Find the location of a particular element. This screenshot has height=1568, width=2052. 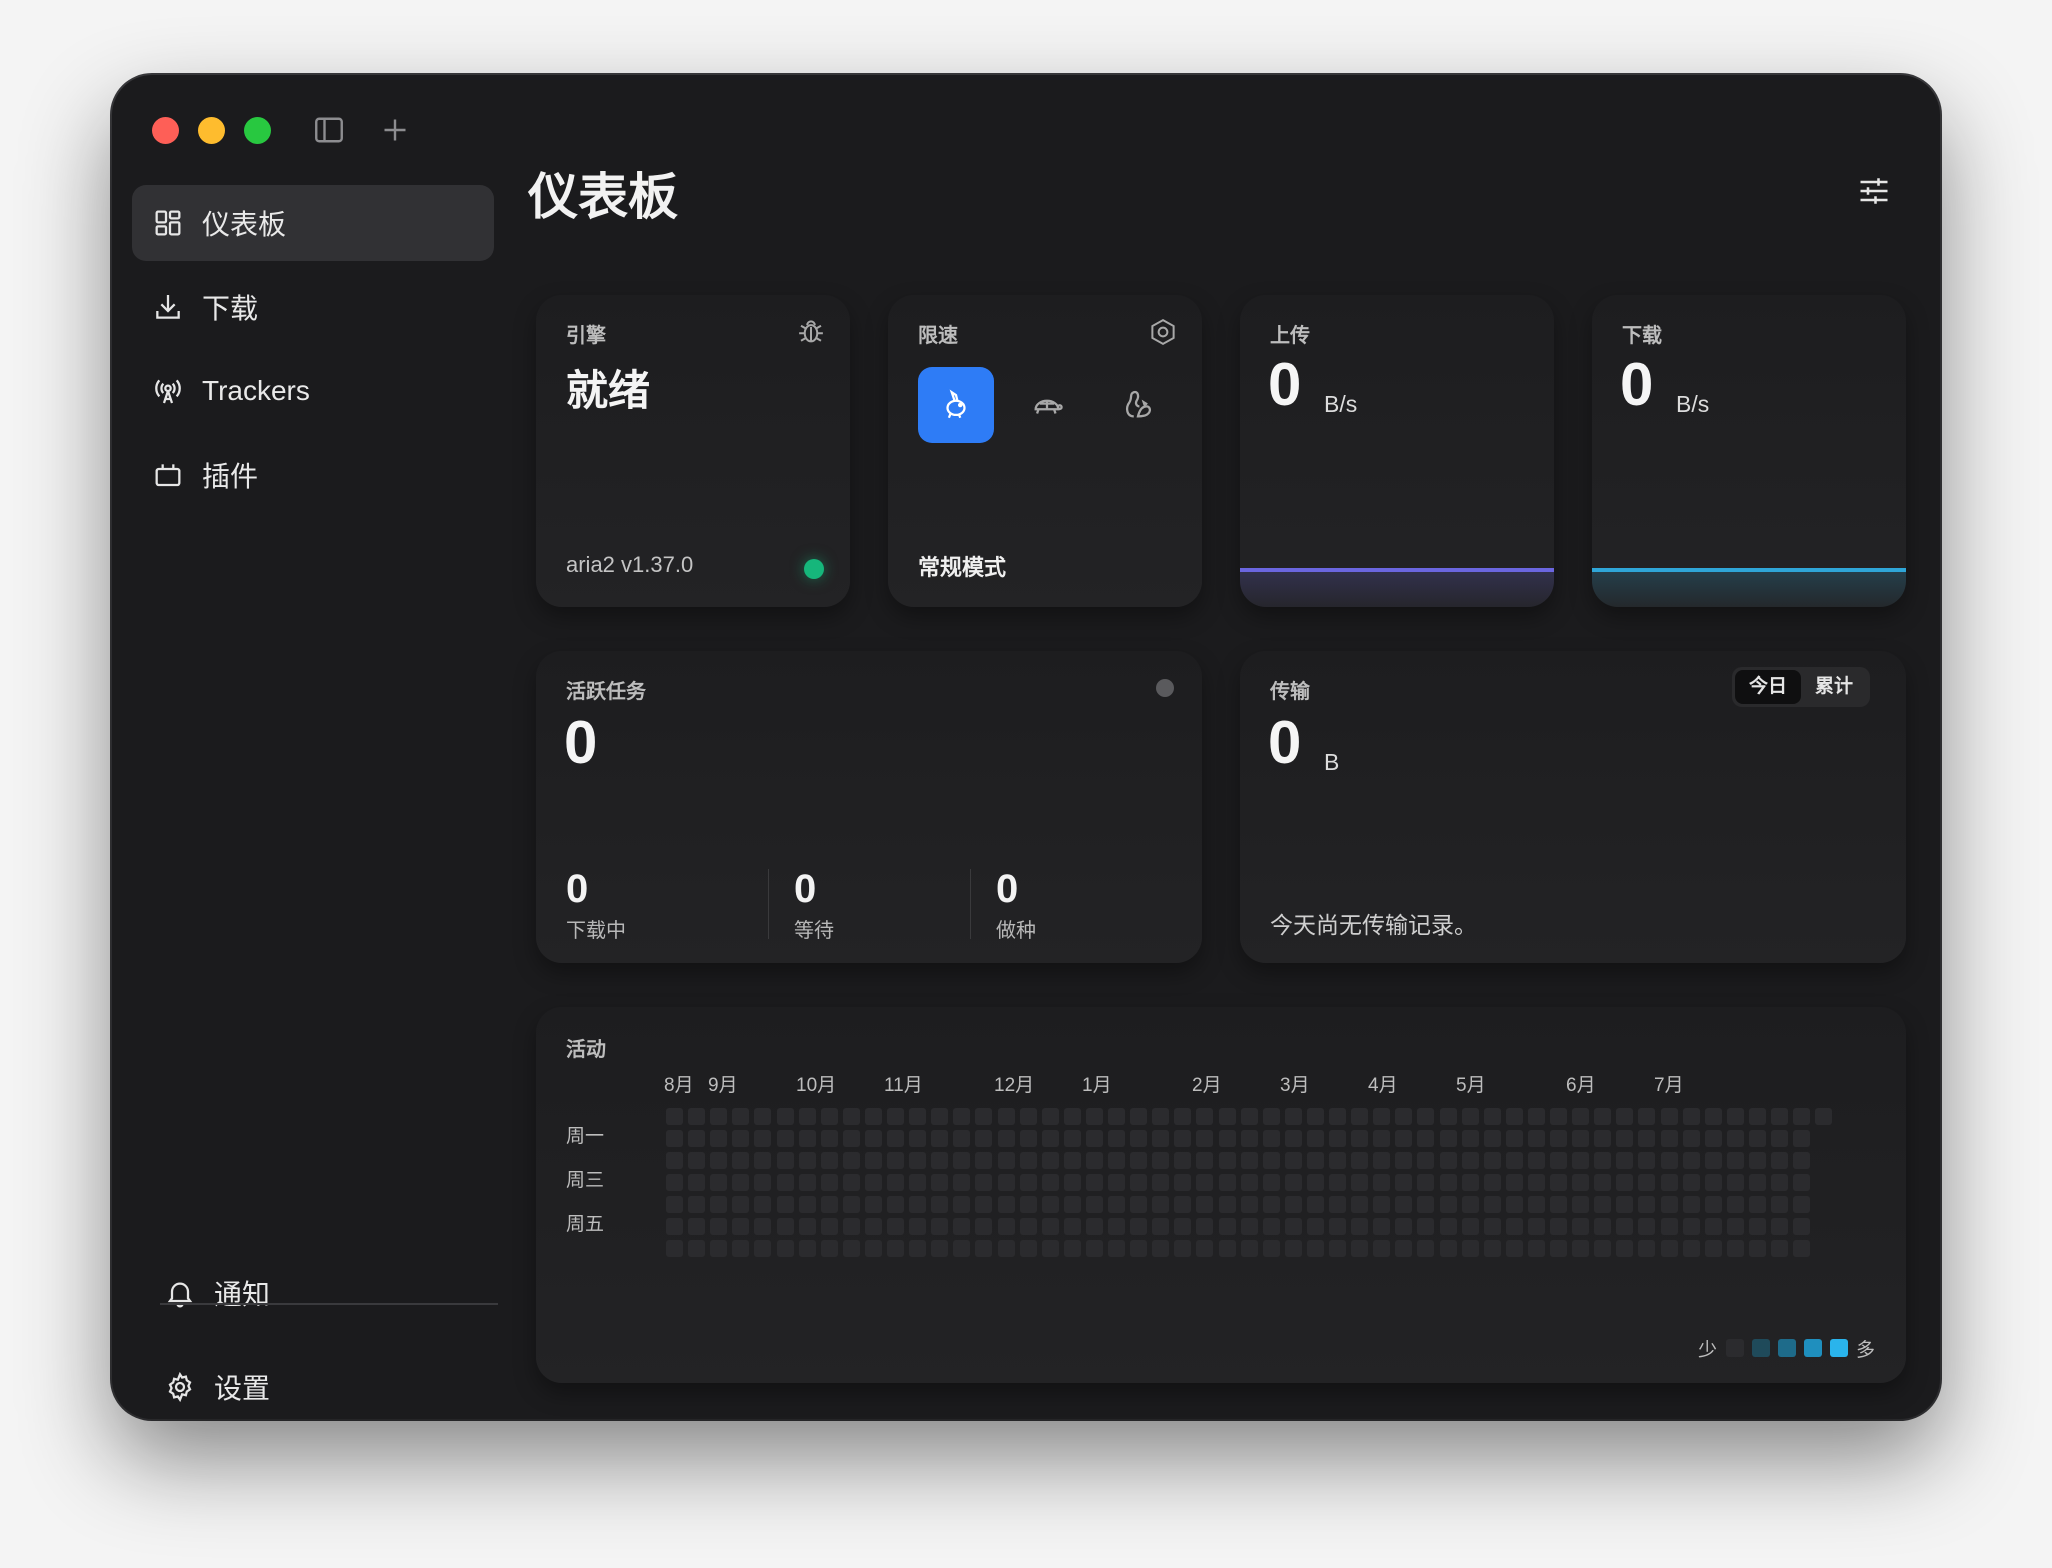

weekday-label: 周一 is located at coordinates (585, 1136).